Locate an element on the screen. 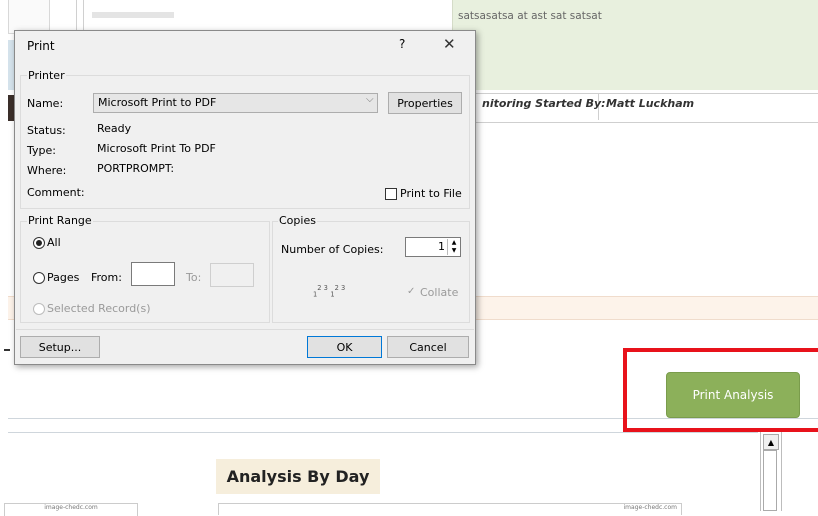 The image size is (818, 516). all-label: All is located at coordinates (54, 242).